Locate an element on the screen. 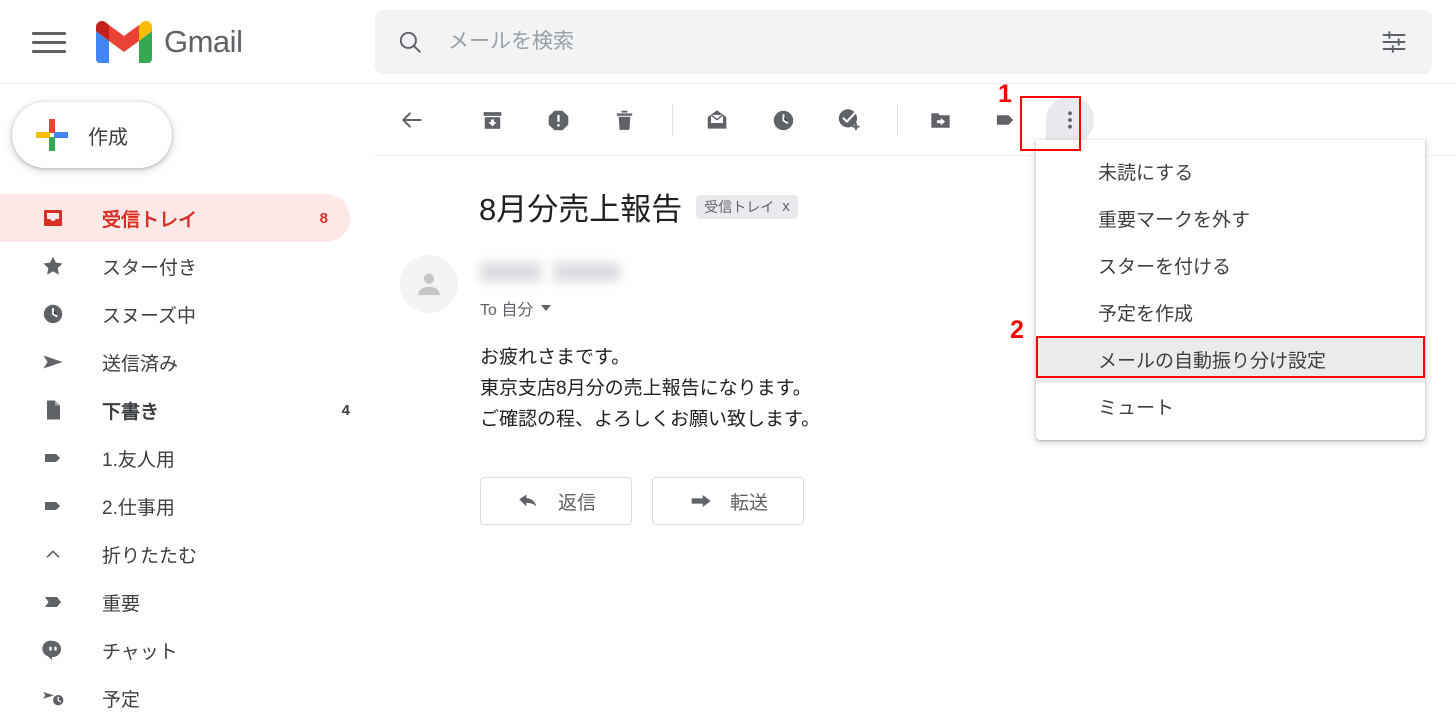 The image size is (1456, 726). sidebar-item-snoozed: スヌーズ中 is located at coordinates (186, 314).